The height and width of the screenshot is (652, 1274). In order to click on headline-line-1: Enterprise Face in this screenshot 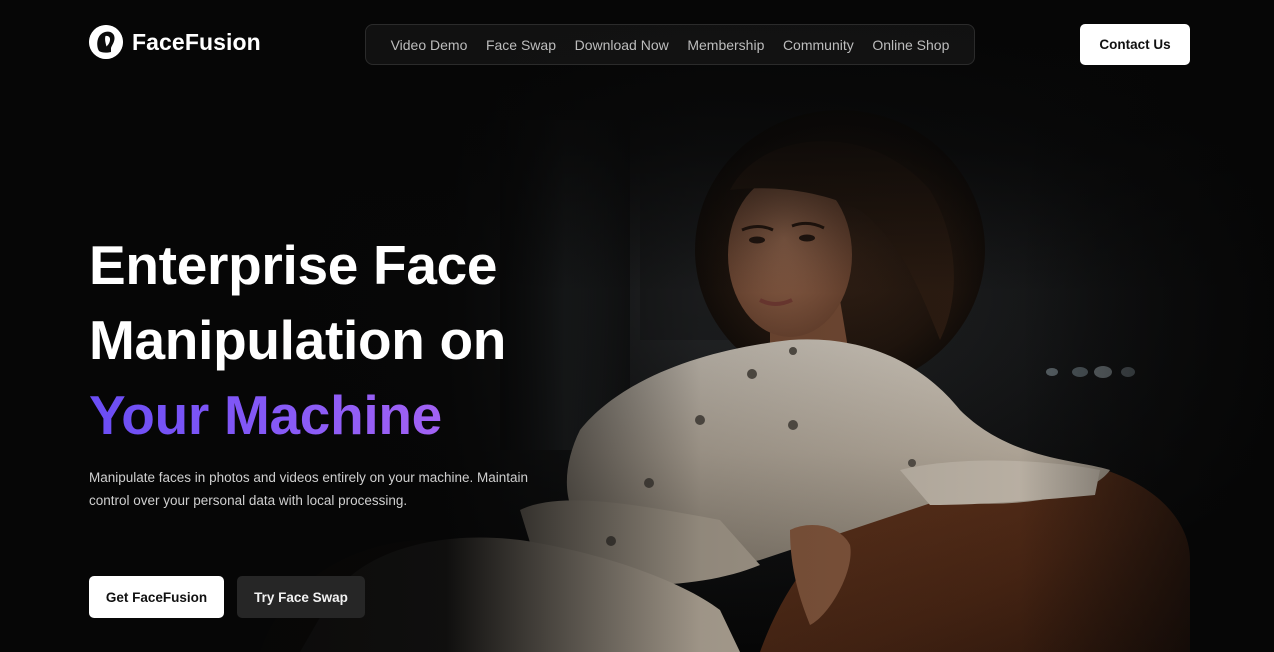, I will do `click(293, 265)`.